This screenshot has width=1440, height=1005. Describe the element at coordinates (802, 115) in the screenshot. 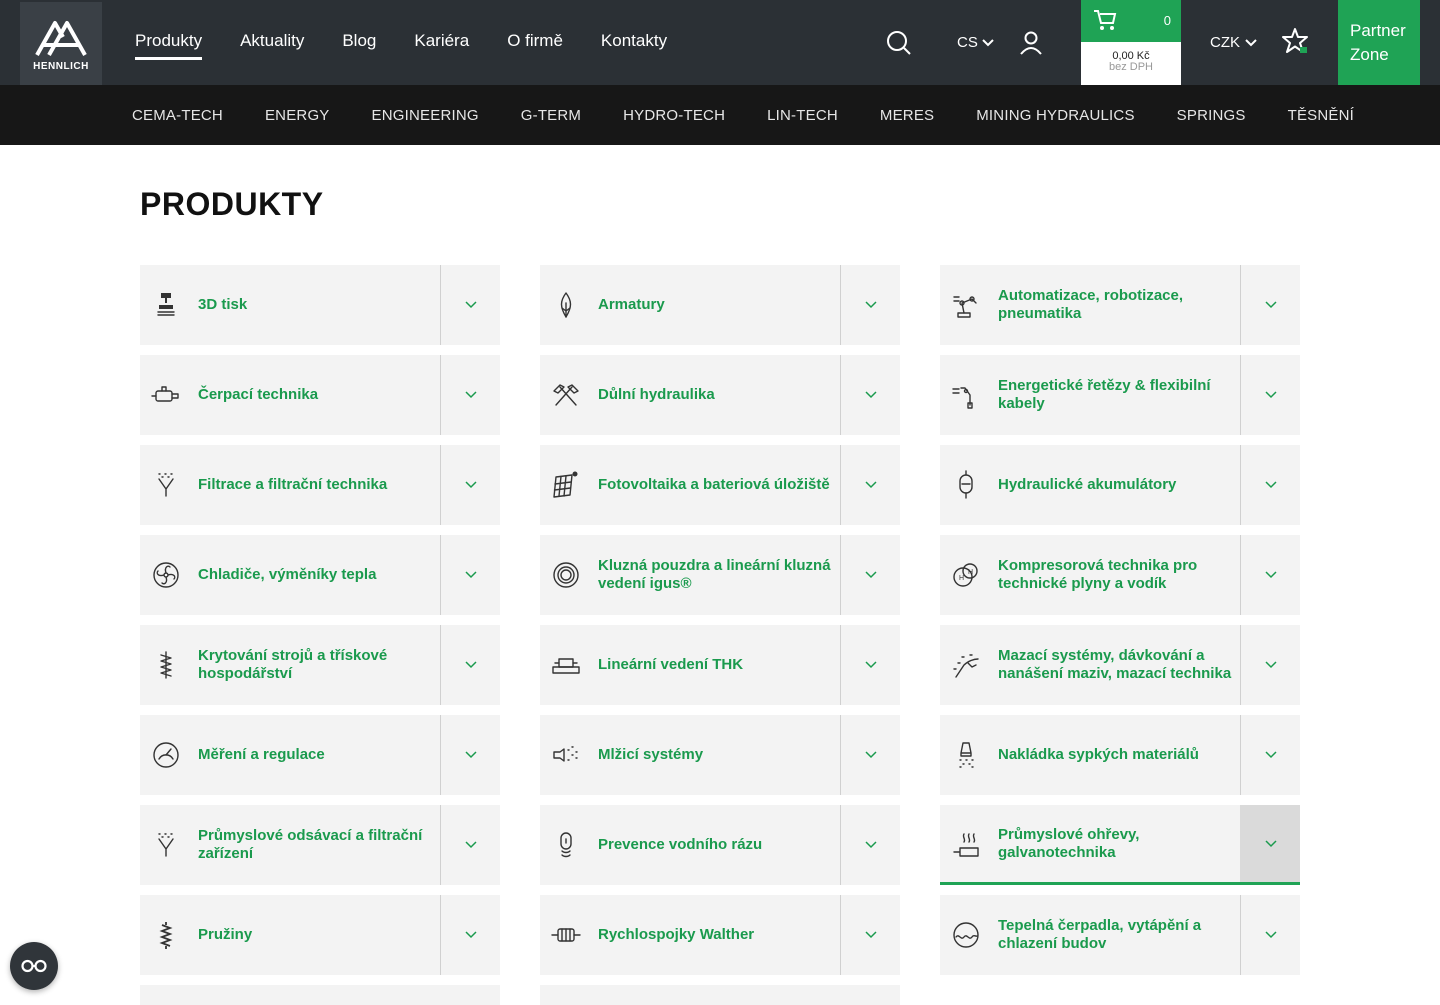

I see `division-lin-tech: LIN-TECH` at that location.